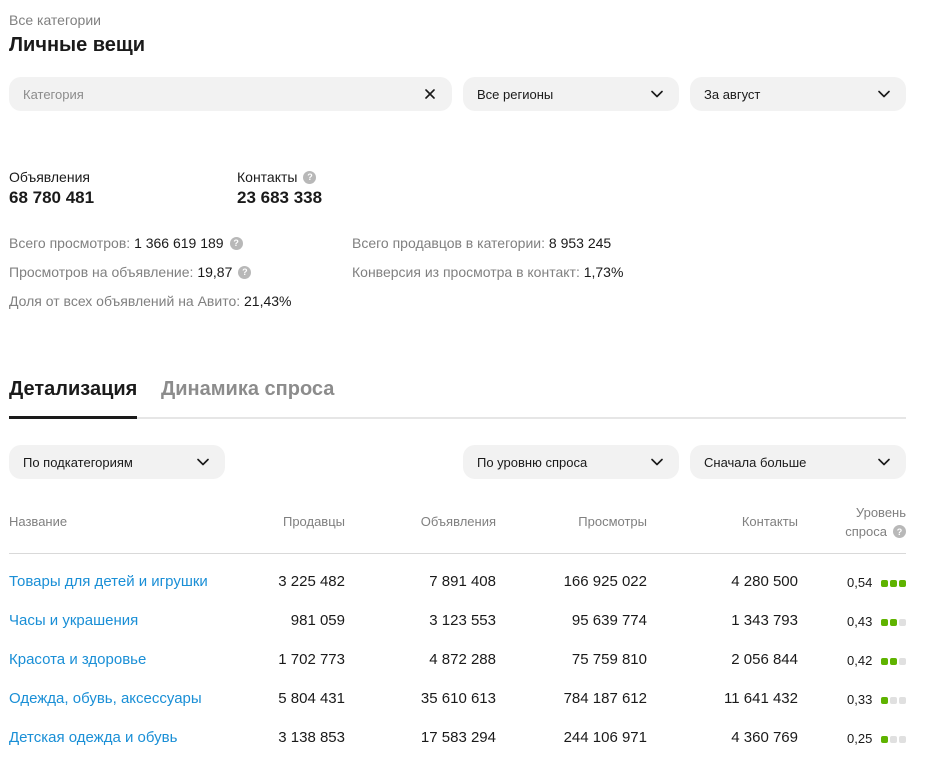 The height and width of the screenshot is (761, 939). I want to click on views-metric: Всего просмотров: 1 366 619 189?, so click(126, 243).